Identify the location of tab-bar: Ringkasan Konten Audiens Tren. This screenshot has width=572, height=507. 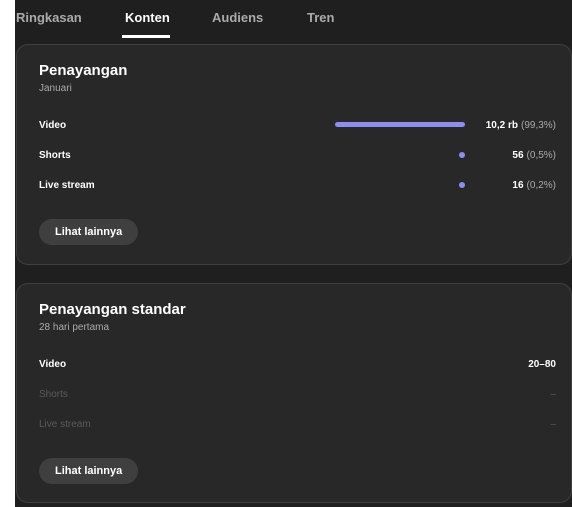
(293, 19).